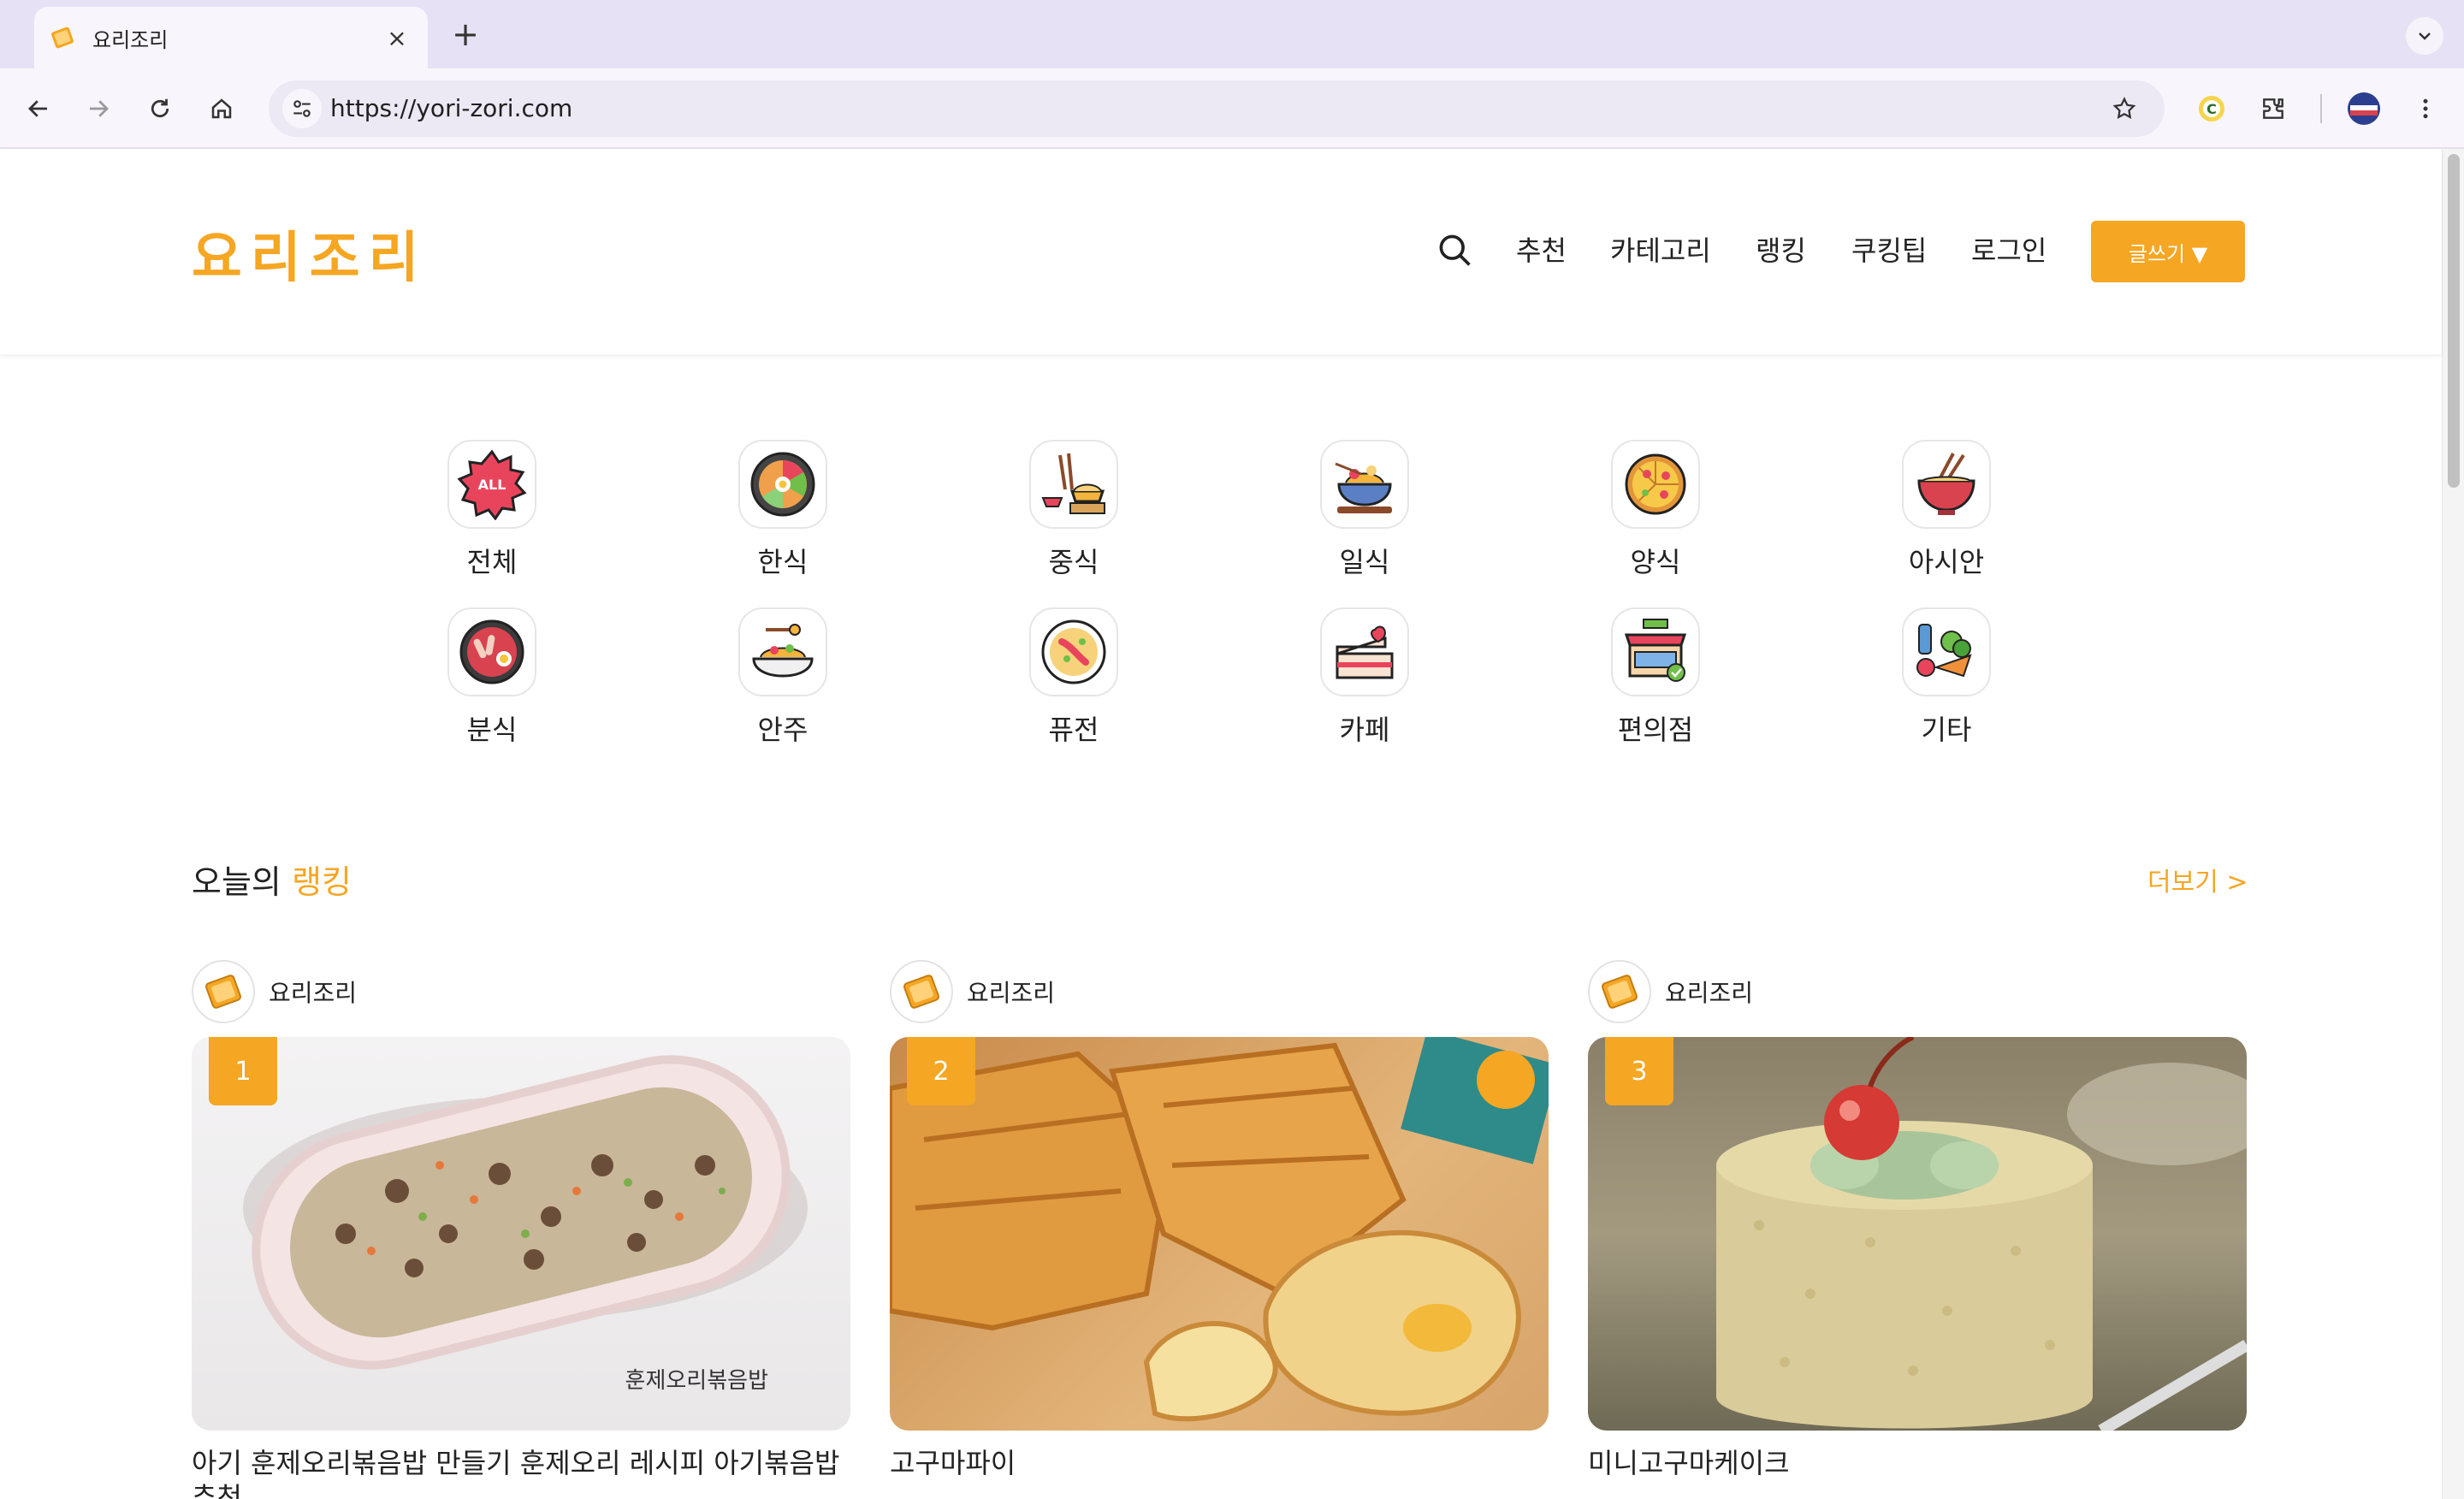  I want to click on recipe-image: 3, so click(1917, 1234).